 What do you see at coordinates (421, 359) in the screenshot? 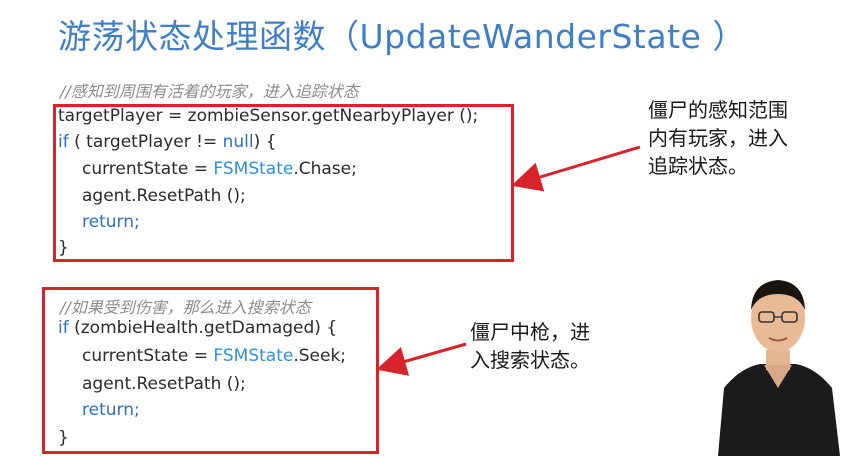
I see `arrow-block2` at bounding box center [421, 359].